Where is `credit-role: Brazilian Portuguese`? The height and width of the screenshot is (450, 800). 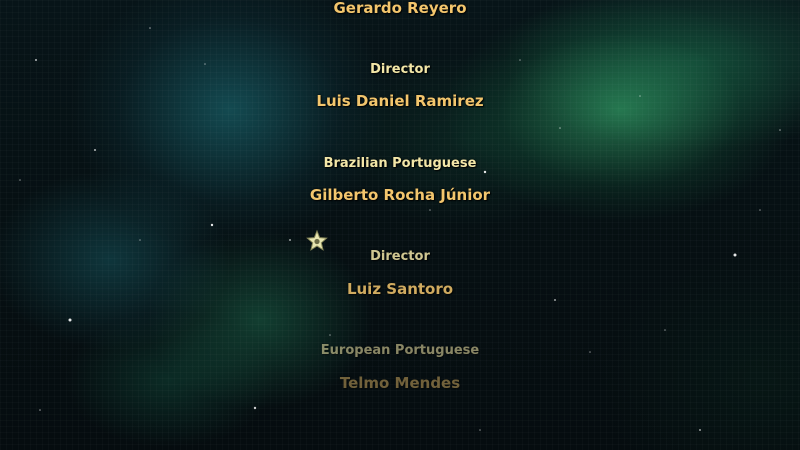 credit-role: Brazilian Portuguese is located at coordinates (400, 163).